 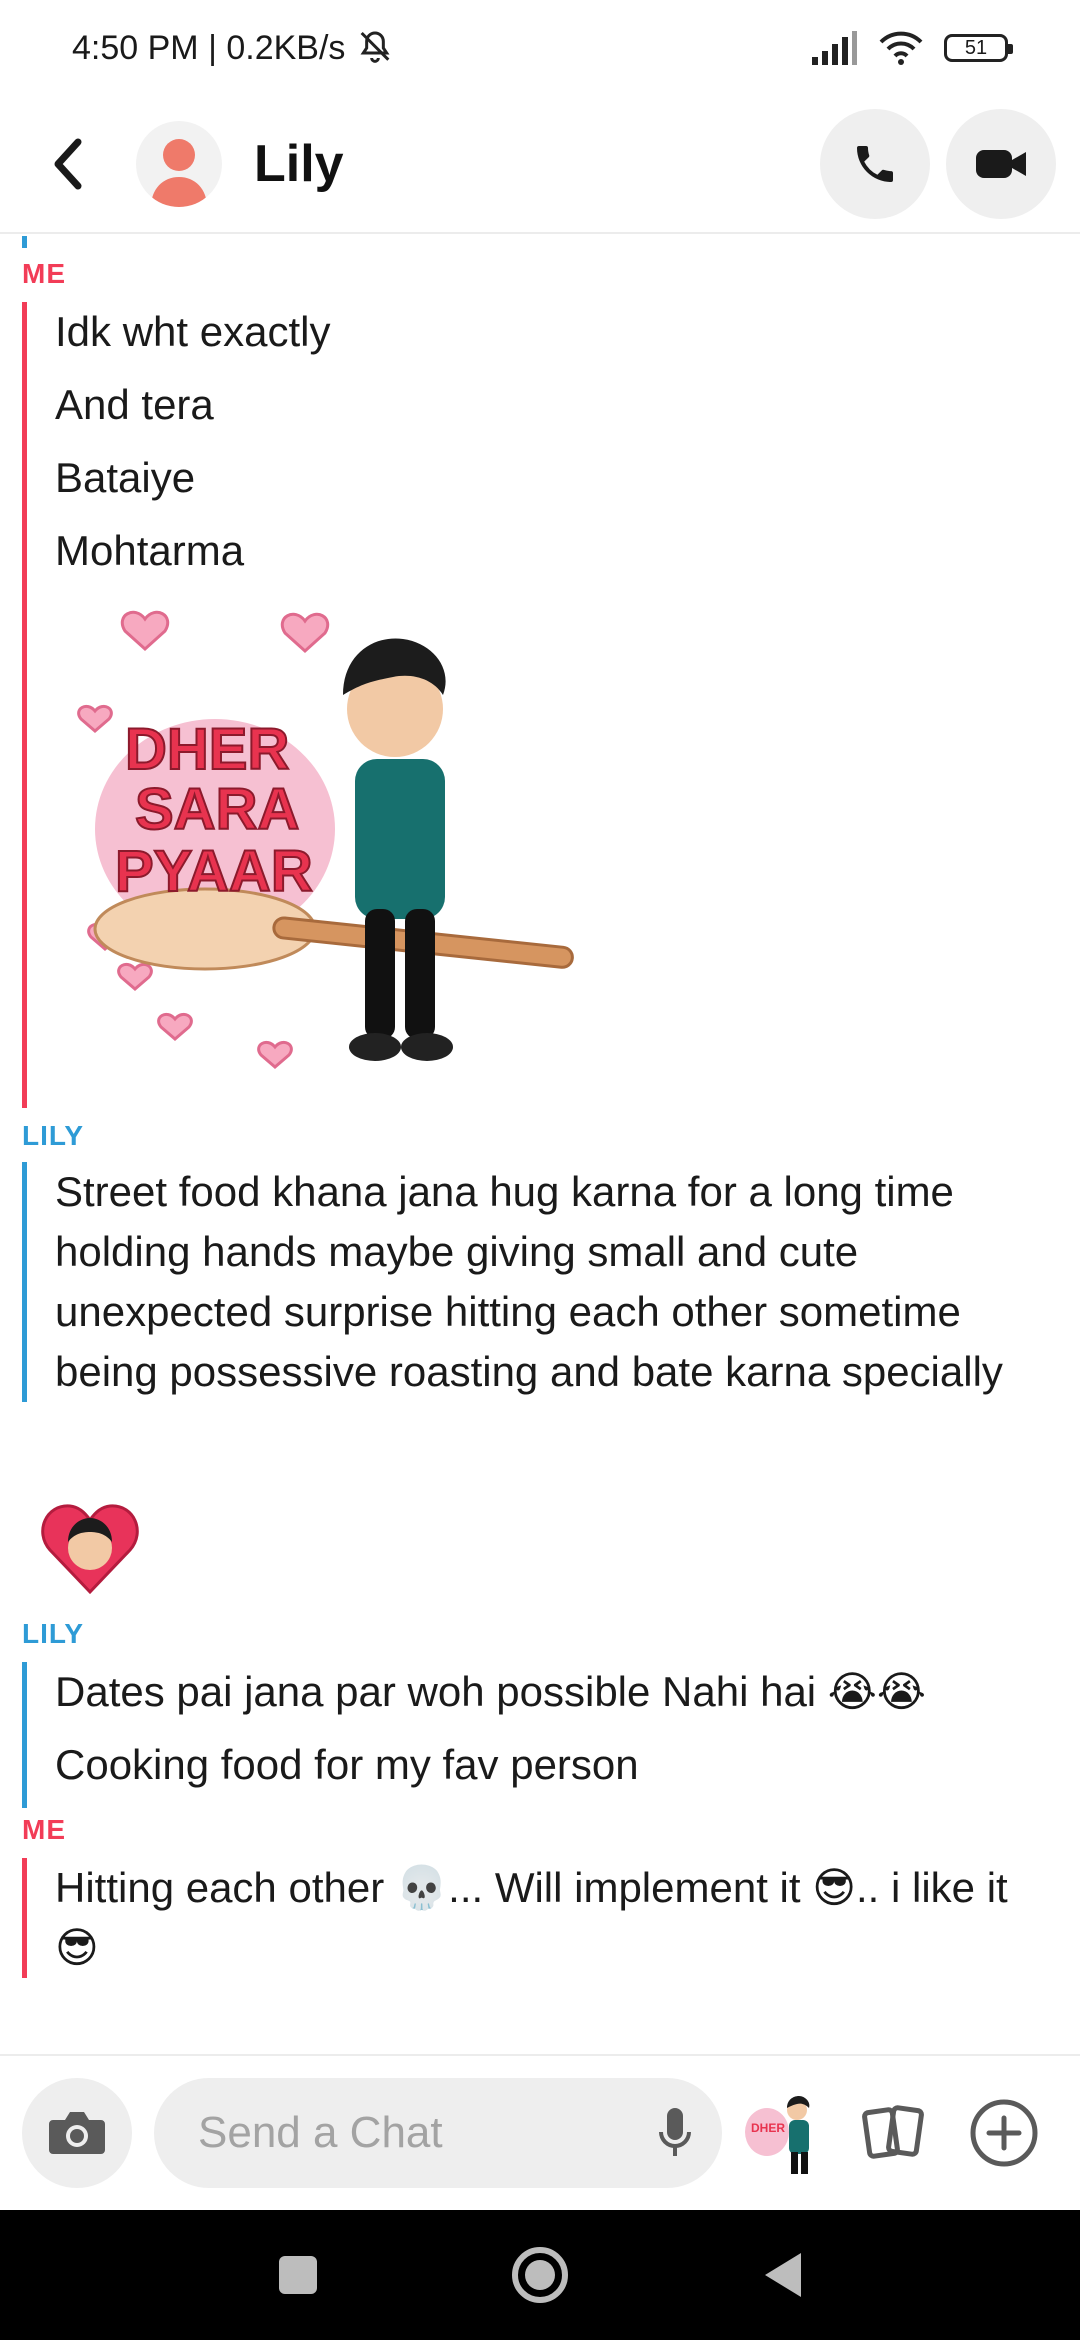 I want to click on bitmoji-sticker-icon: DHER, so click(x=777, y=2135).